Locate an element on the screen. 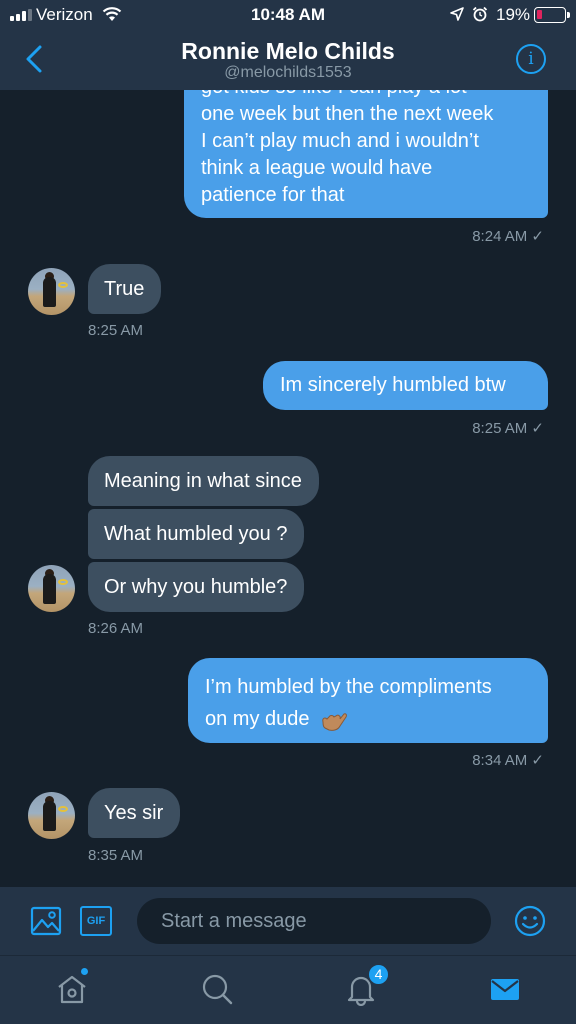 This screenshot has width=576, height=1024. gif-button: GIF is located at coordinates (96, 921).